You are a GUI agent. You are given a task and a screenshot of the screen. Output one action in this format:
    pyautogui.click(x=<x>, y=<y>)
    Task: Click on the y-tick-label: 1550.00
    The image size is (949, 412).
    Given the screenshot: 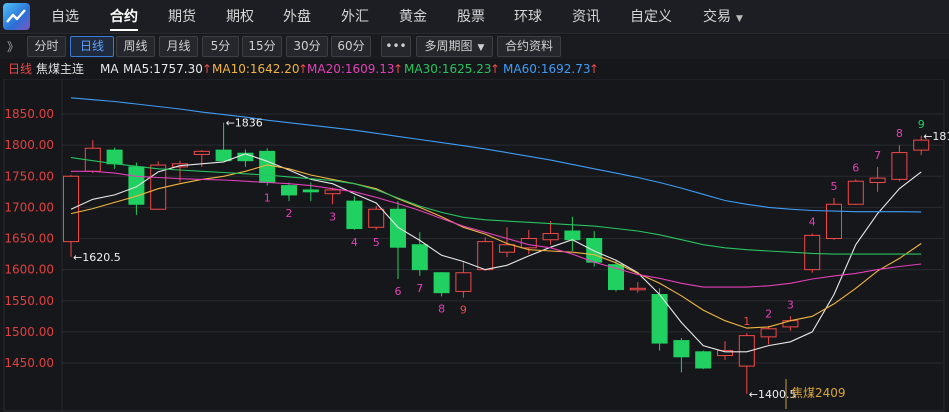 What is the action you would take?
    pyautogui.click(x=29, y=301)
    